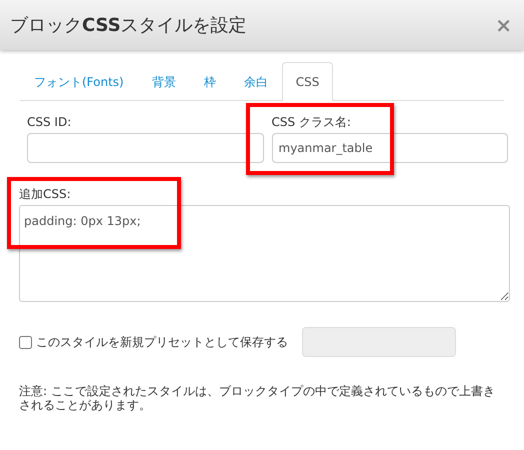  Describe the element at coordinates (49, 122) in the screenshot. I see `field-label: CSS ID:` at that location.